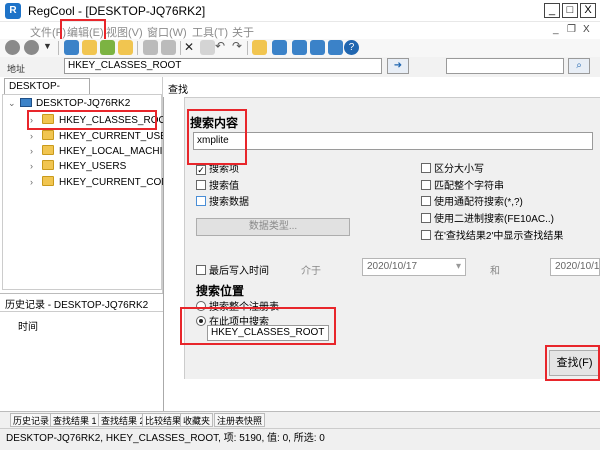 The image size is (600, 450). Describe the element at coordinates (124, 32) in the screenshot. I see `menu-view: 视图(V)` at that location.